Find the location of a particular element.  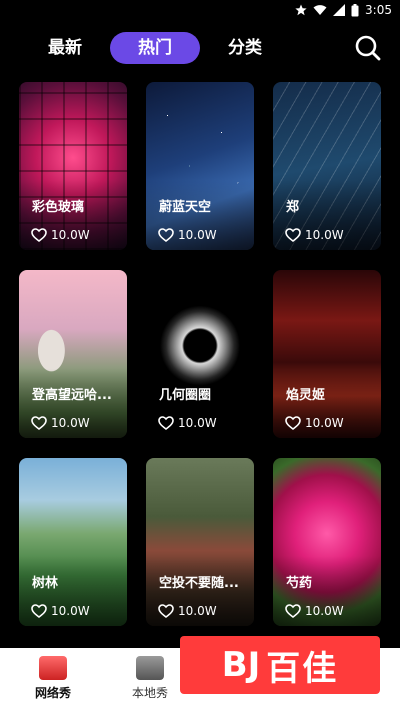

wallpaper-card: 登高望远哈... 10.0W is located at coordinates (73, 354).